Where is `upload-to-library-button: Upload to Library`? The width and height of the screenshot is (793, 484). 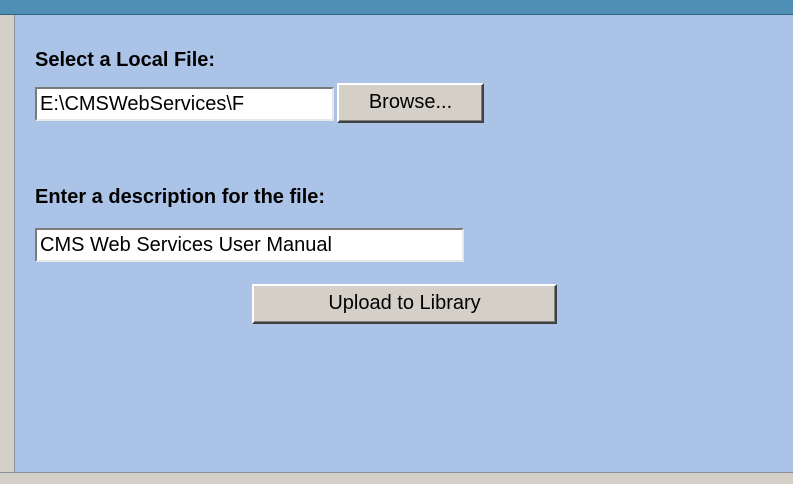 upload-to-library-button: Upload to Library is located at coordinates (404, 304).